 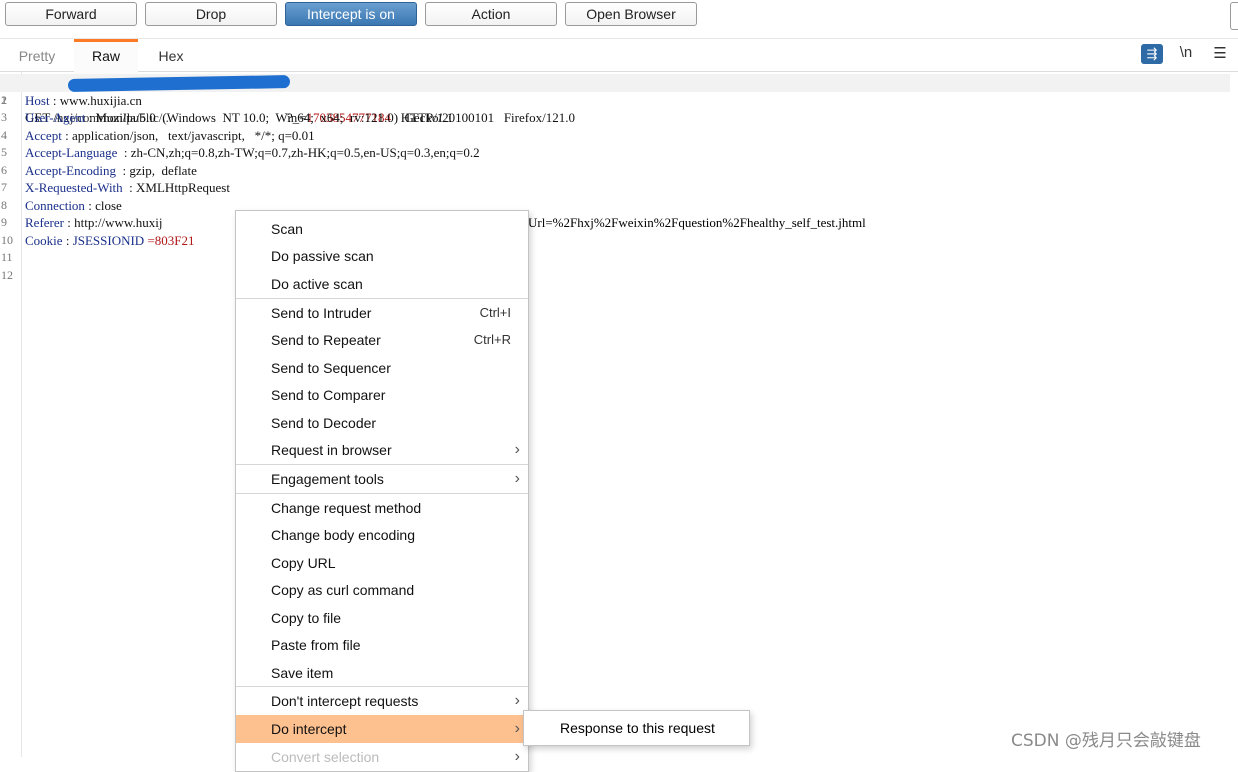 What do you see at coordinates (1106, 741) in the screenshot?
I see `watermark: CSDN @残月只会敲键盘` at bounding box center [1106, 741].